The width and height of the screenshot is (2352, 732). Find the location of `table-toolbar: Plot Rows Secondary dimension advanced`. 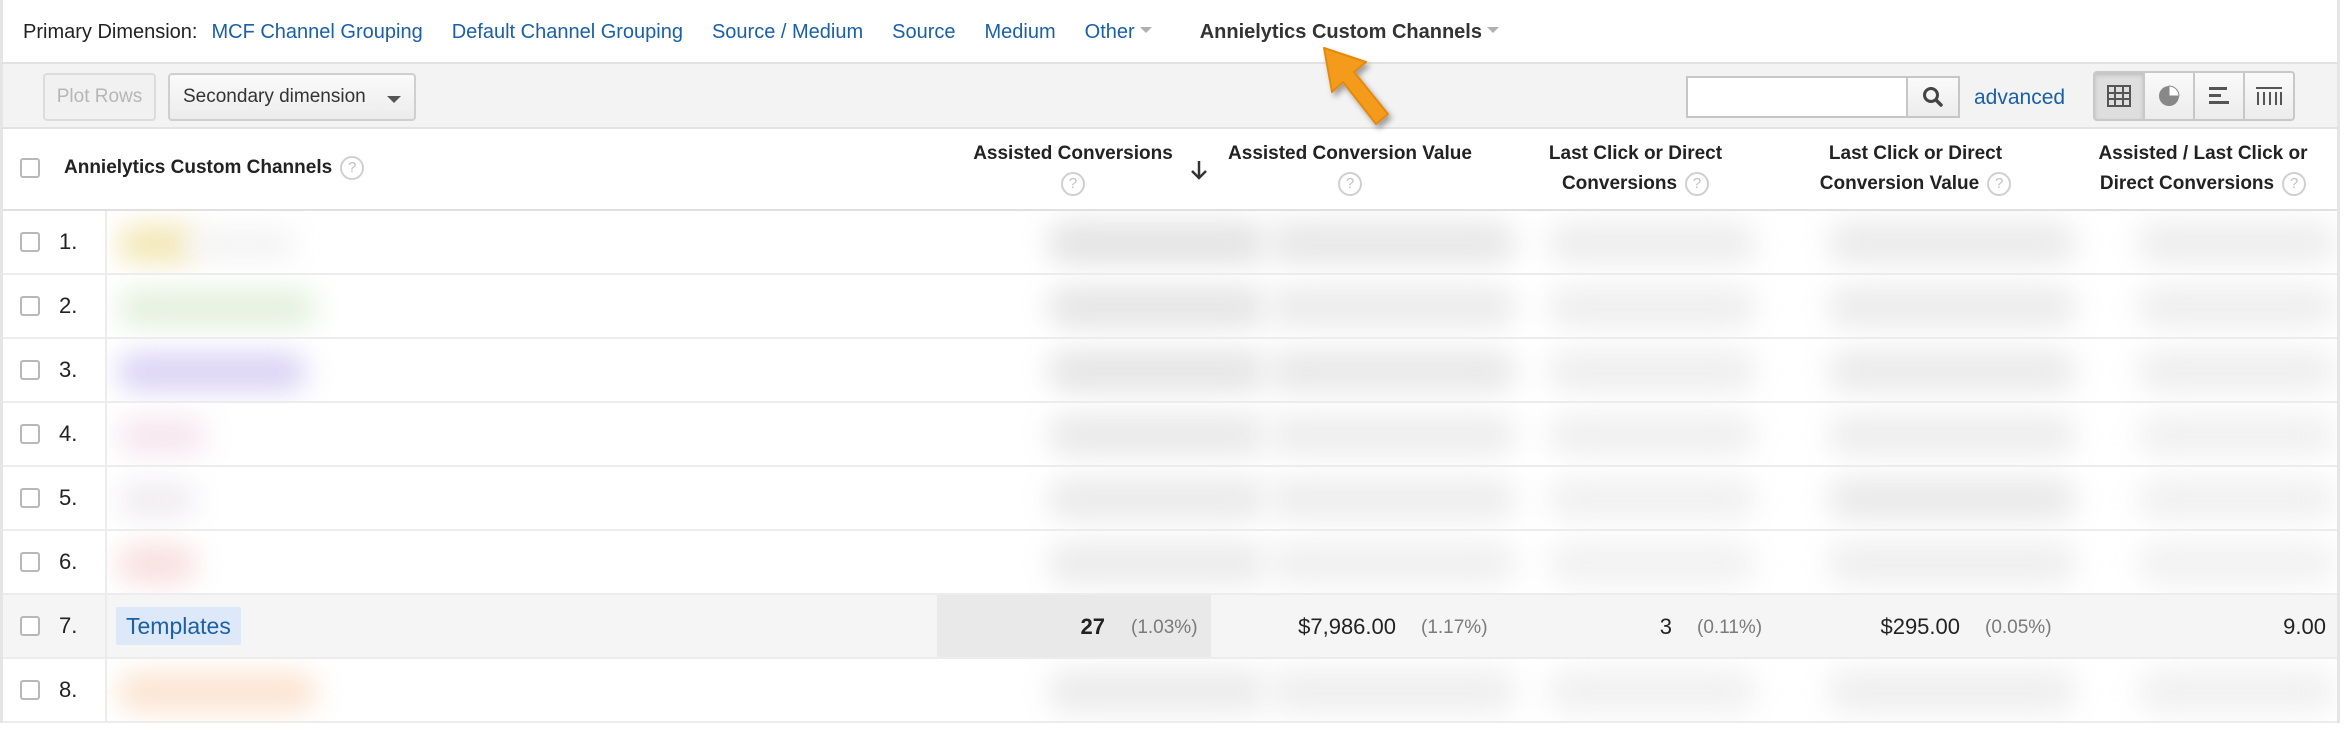

table-toolbar: Plot Rows Secondary dimension advanced is located at coordinates (1170, 95).